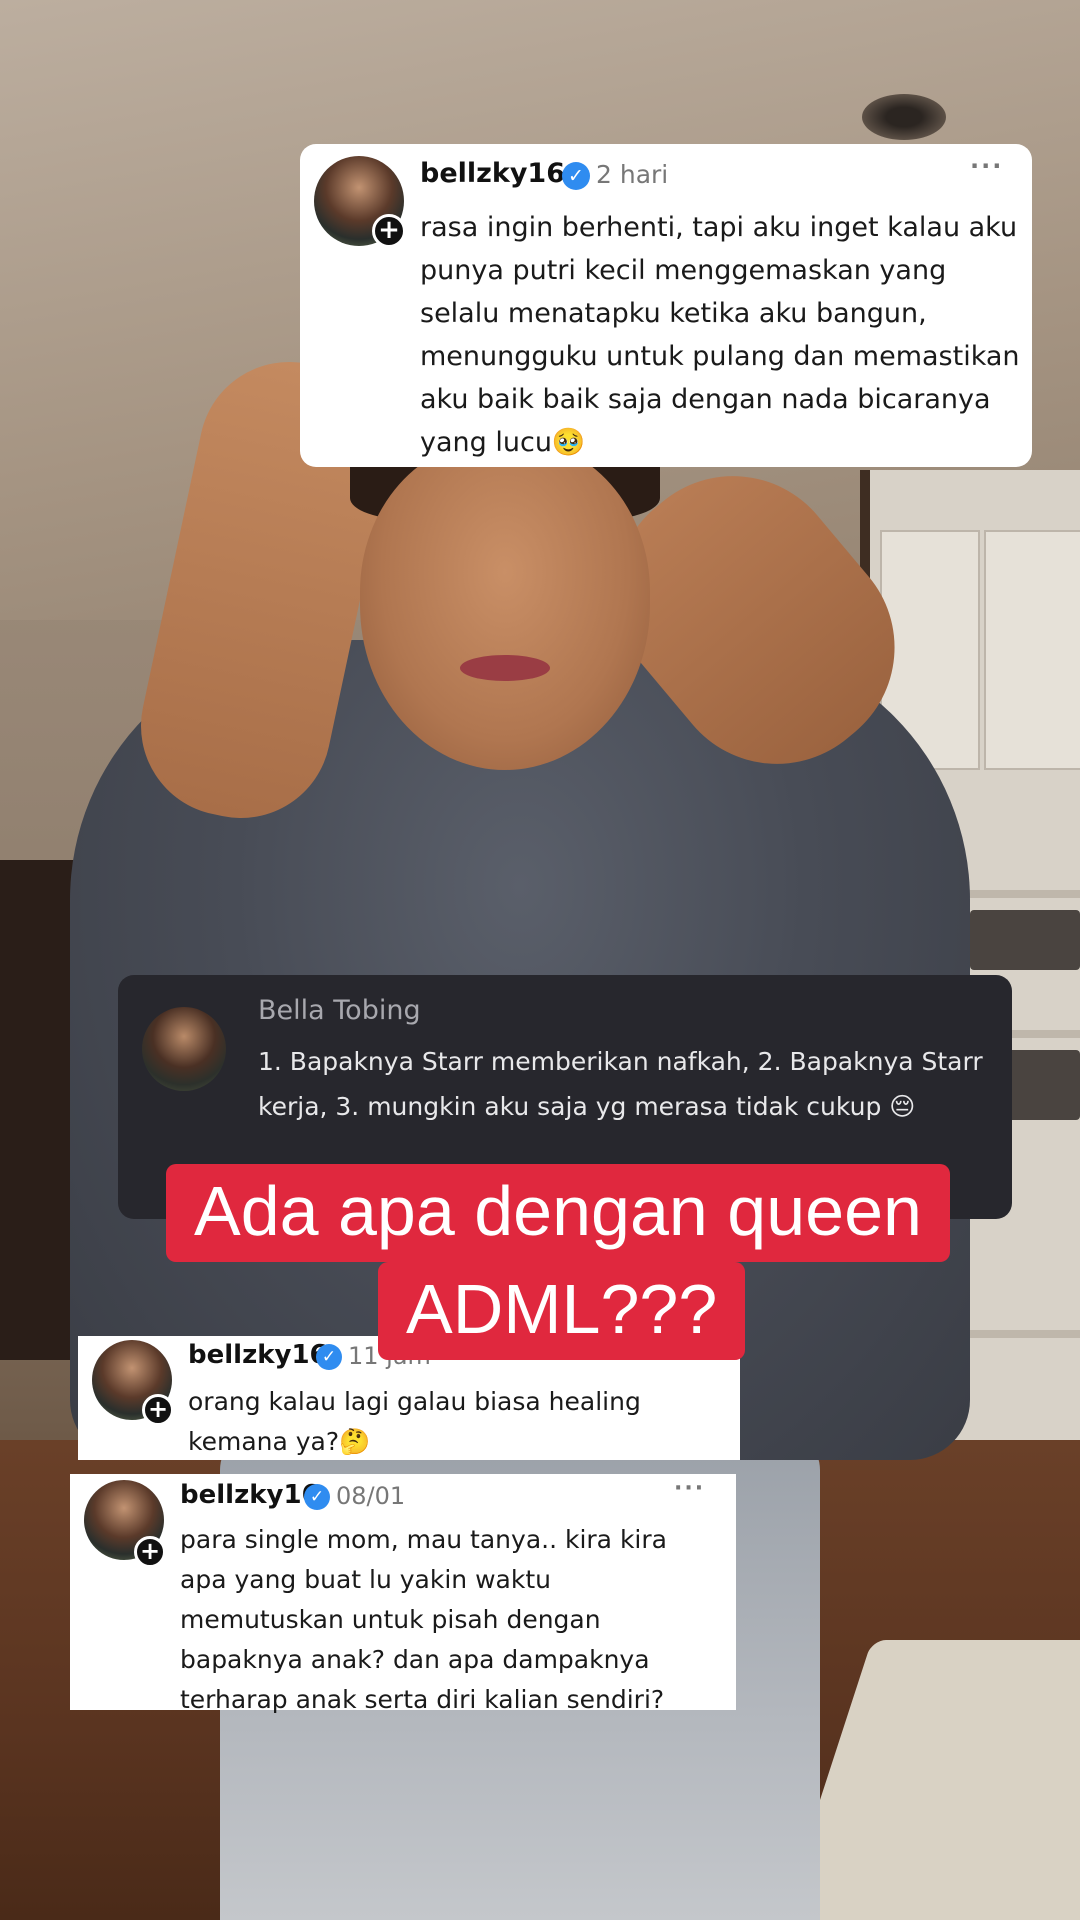 The height and width of the screenshot is (1920, 1080). Describe the element at coordinates (1032, 650) in the screenshot. I see `cabinet-door-right` at that location.